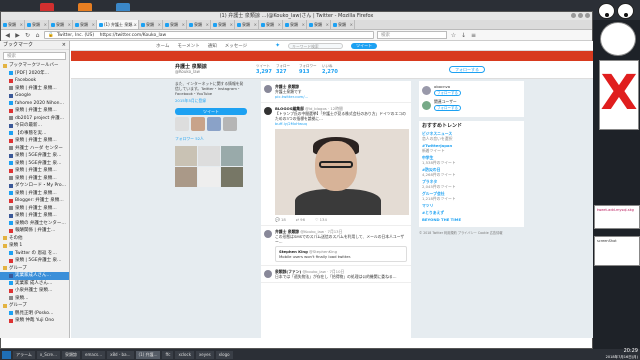  What do you see at coordinates (471, 219) in the screenshot?
I see `trend-item: BEYOND THE TIME` at bounding box center [471, 219].